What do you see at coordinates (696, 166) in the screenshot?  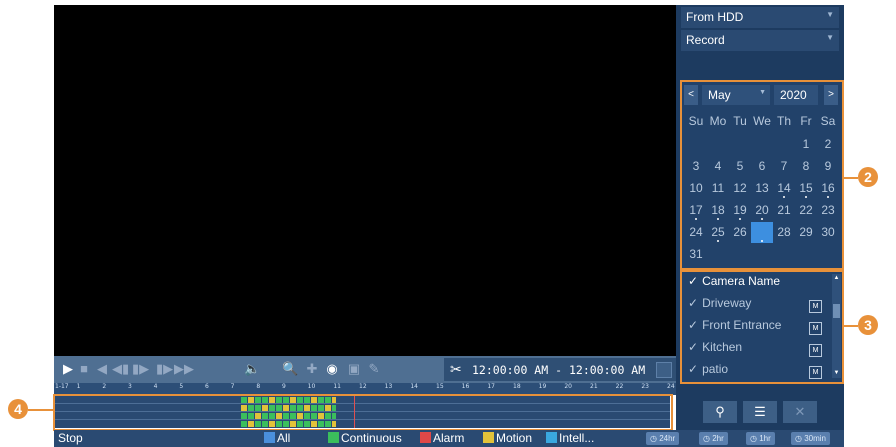 I see `calendar-day: 3` at bounding box center [696, 166].